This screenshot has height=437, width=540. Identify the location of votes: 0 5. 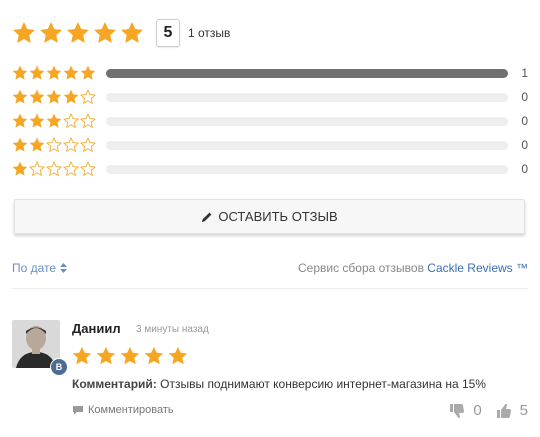
(481, 410).